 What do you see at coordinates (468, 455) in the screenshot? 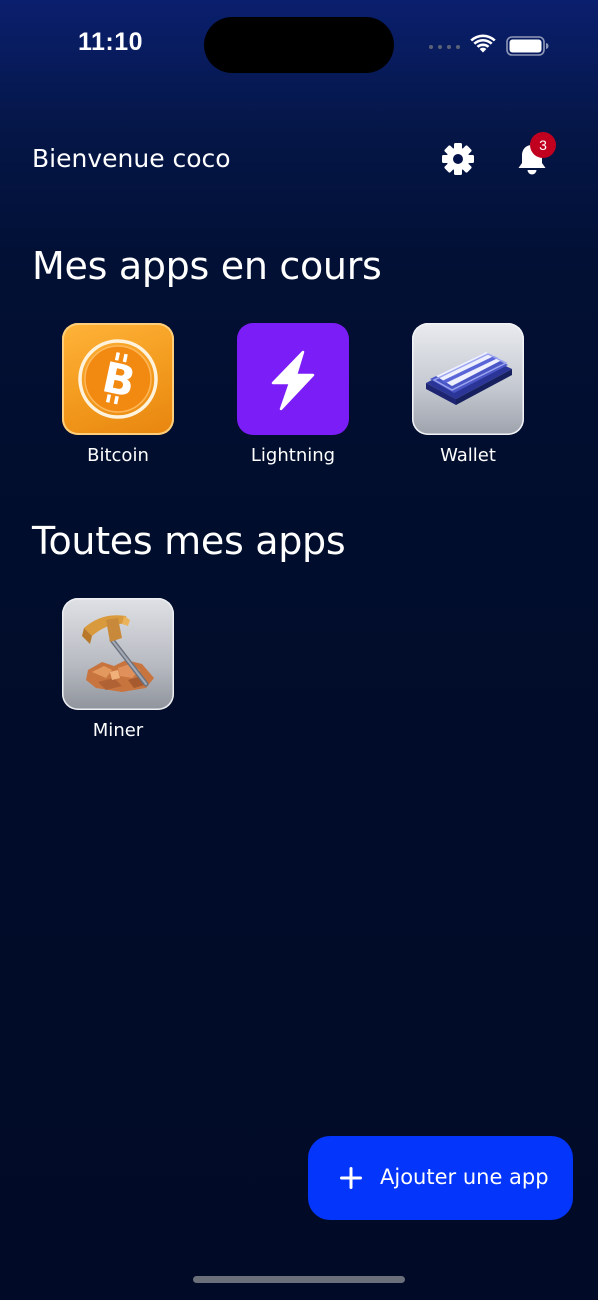
I see `app-label-wallet: Wallet` at bounding box center [468, 455].